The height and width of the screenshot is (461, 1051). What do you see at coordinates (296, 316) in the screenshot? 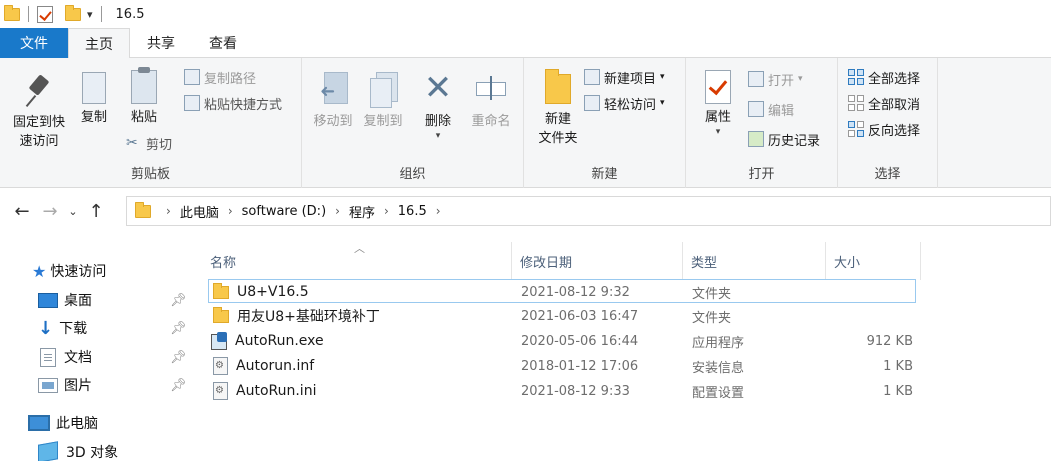
I see `file-name-cell: 用友U8+基础环境补丁` at bounding box center [296, 316].